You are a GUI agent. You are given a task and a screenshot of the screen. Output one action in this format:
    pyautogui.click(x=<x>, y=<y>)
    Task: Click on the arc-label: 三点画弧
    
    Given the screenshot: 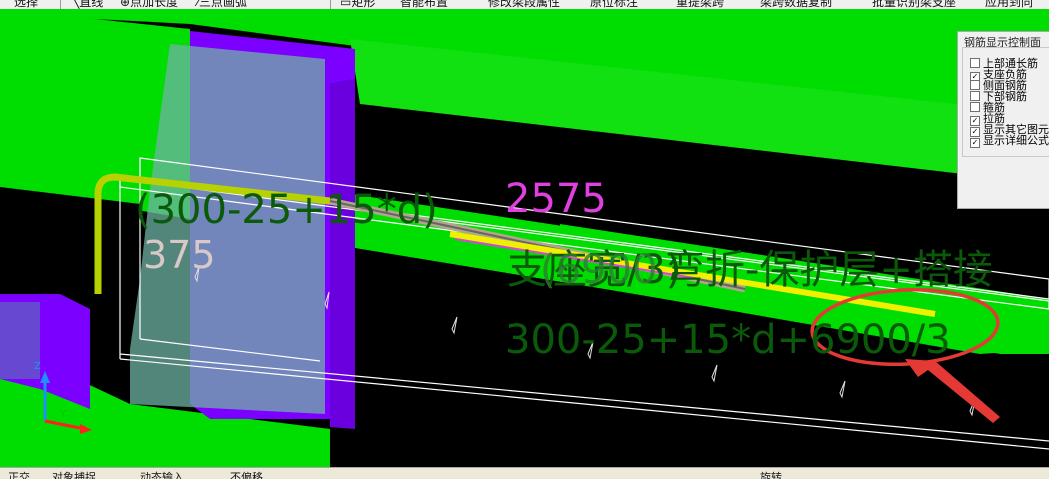 What is the action you would take?
    pyautogui.click(x=223, y=4)
    